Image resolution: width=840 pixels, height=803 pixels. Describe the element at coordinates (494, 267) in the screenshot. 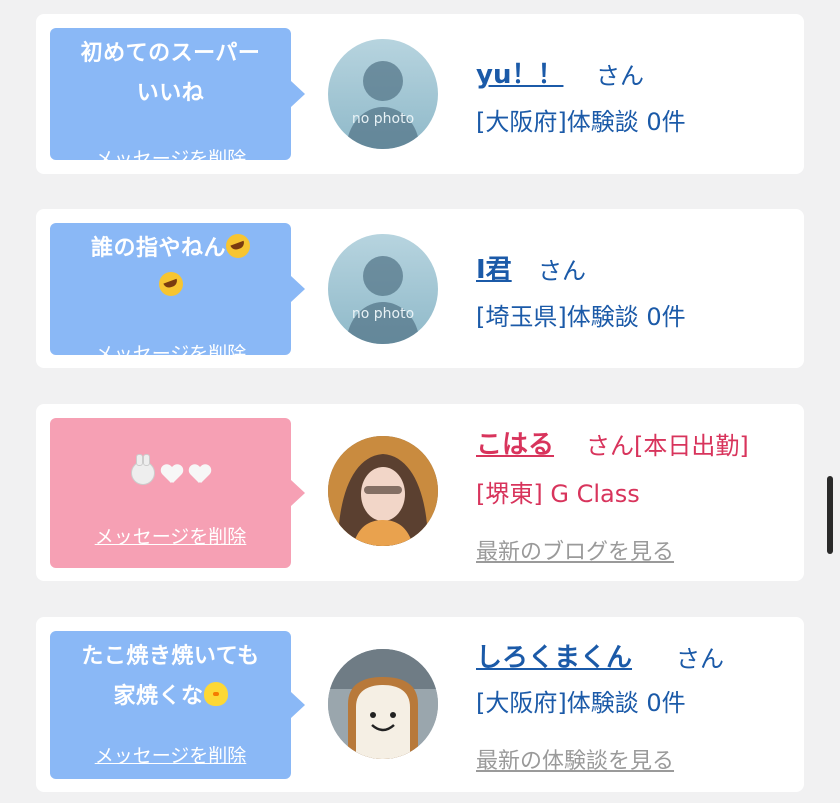

I see `user-name-link: I君` at that location.